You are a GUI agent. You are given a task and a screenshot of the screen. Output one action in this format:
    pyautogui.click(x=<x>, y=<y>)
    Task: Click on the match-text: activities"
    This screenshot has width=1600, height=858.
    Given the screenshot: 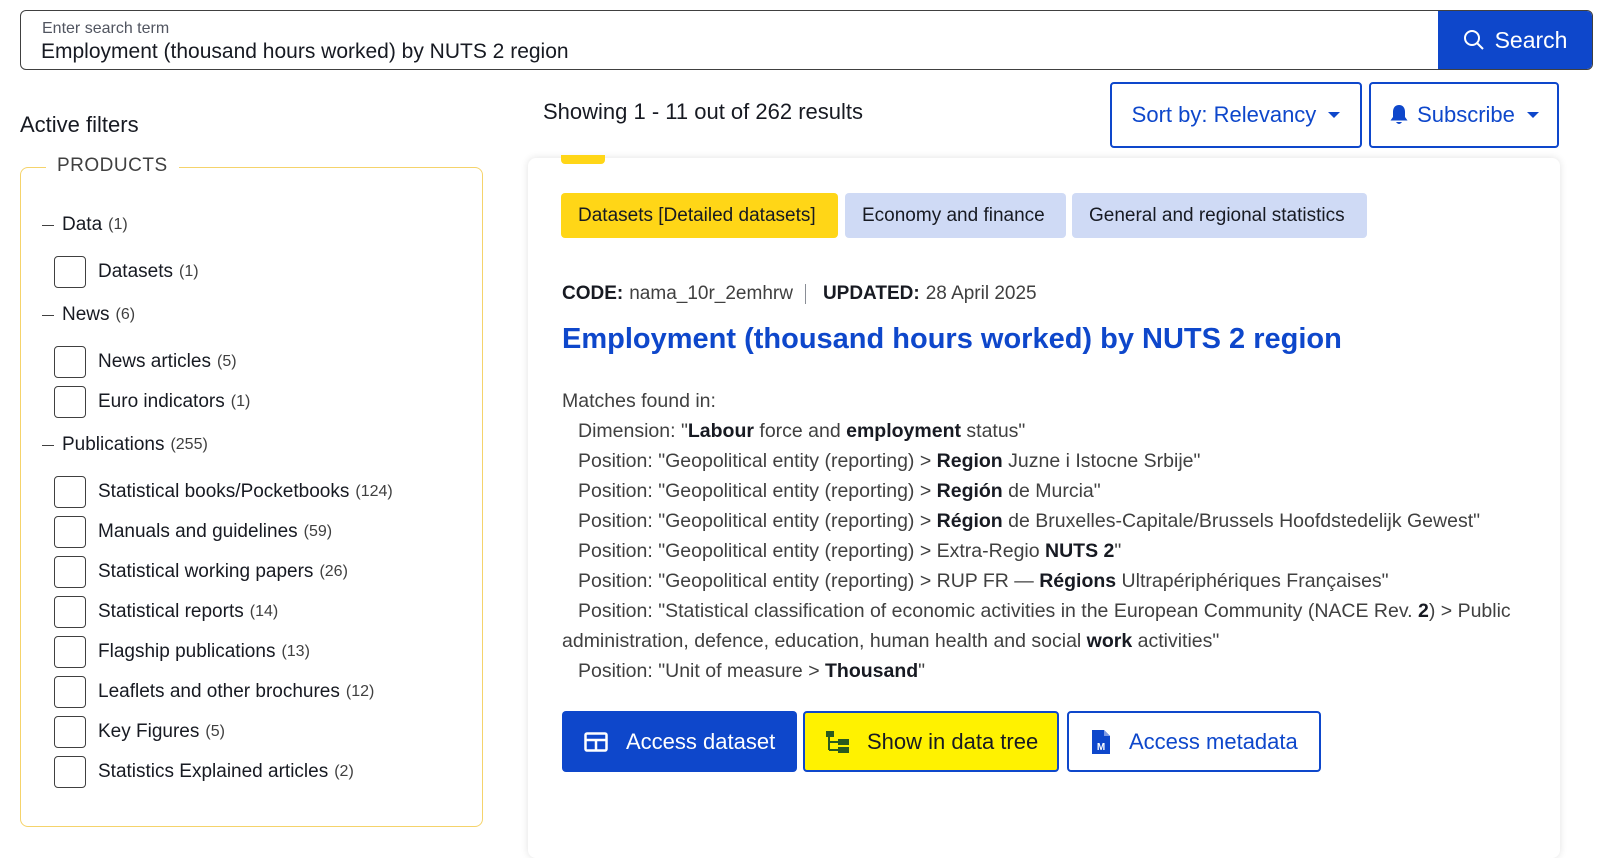 What is the action you would take?
    pyautogui.click(x=1176, y=641)
    